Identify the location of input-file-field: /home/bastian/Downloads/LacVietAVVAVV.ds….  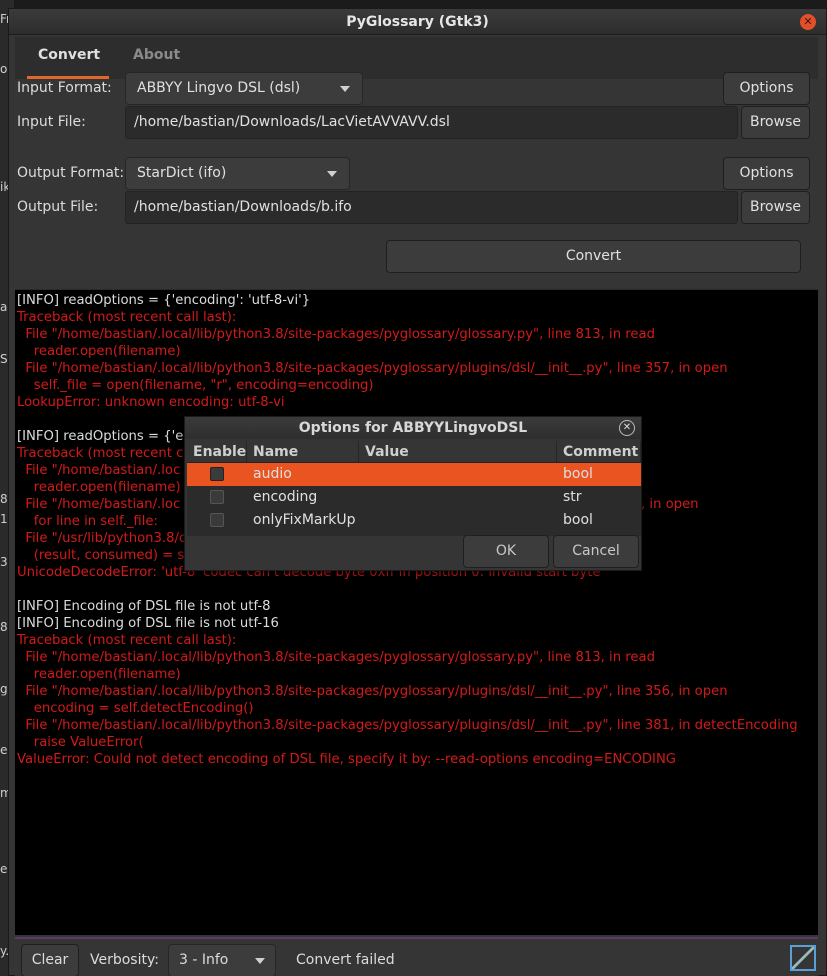
(431, 122).